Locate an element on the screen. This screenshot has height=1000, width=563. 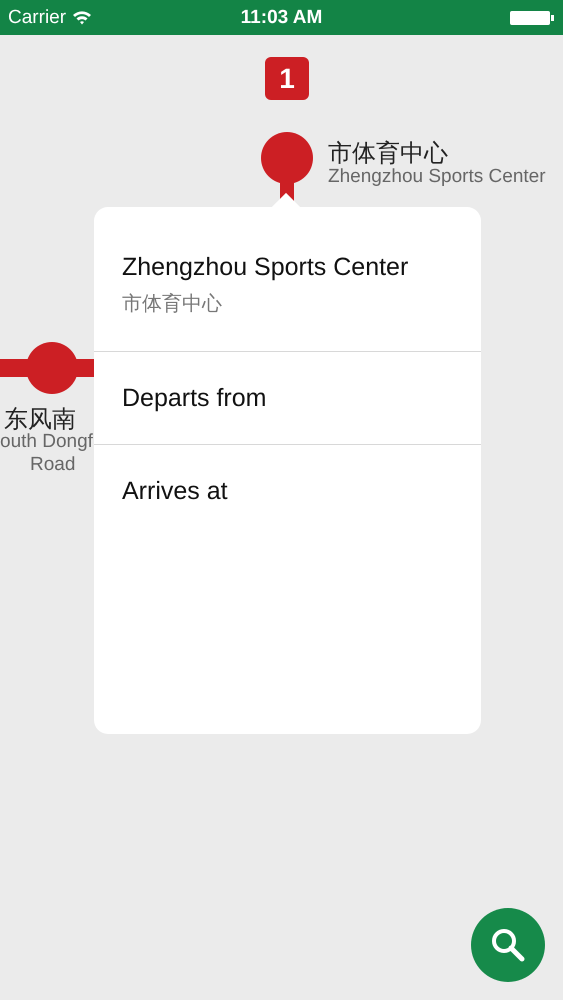
station-name-english: Zhengzhou Sports Center is located at coordinates (437, 177).